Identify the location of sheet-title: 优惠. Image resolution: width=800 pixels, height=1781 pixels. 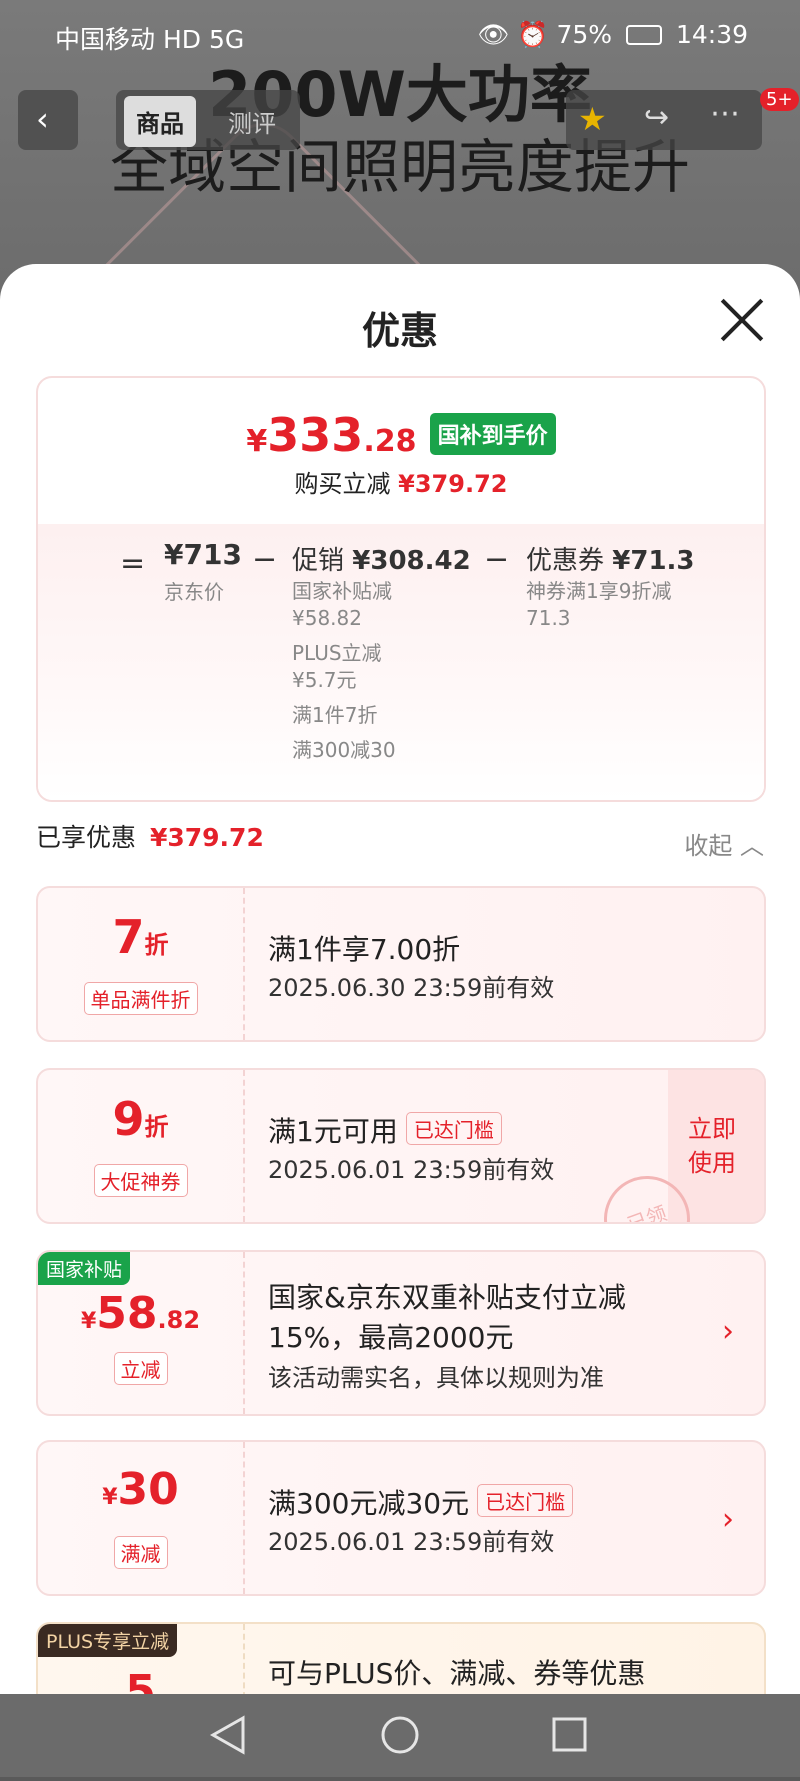
(399, 331).